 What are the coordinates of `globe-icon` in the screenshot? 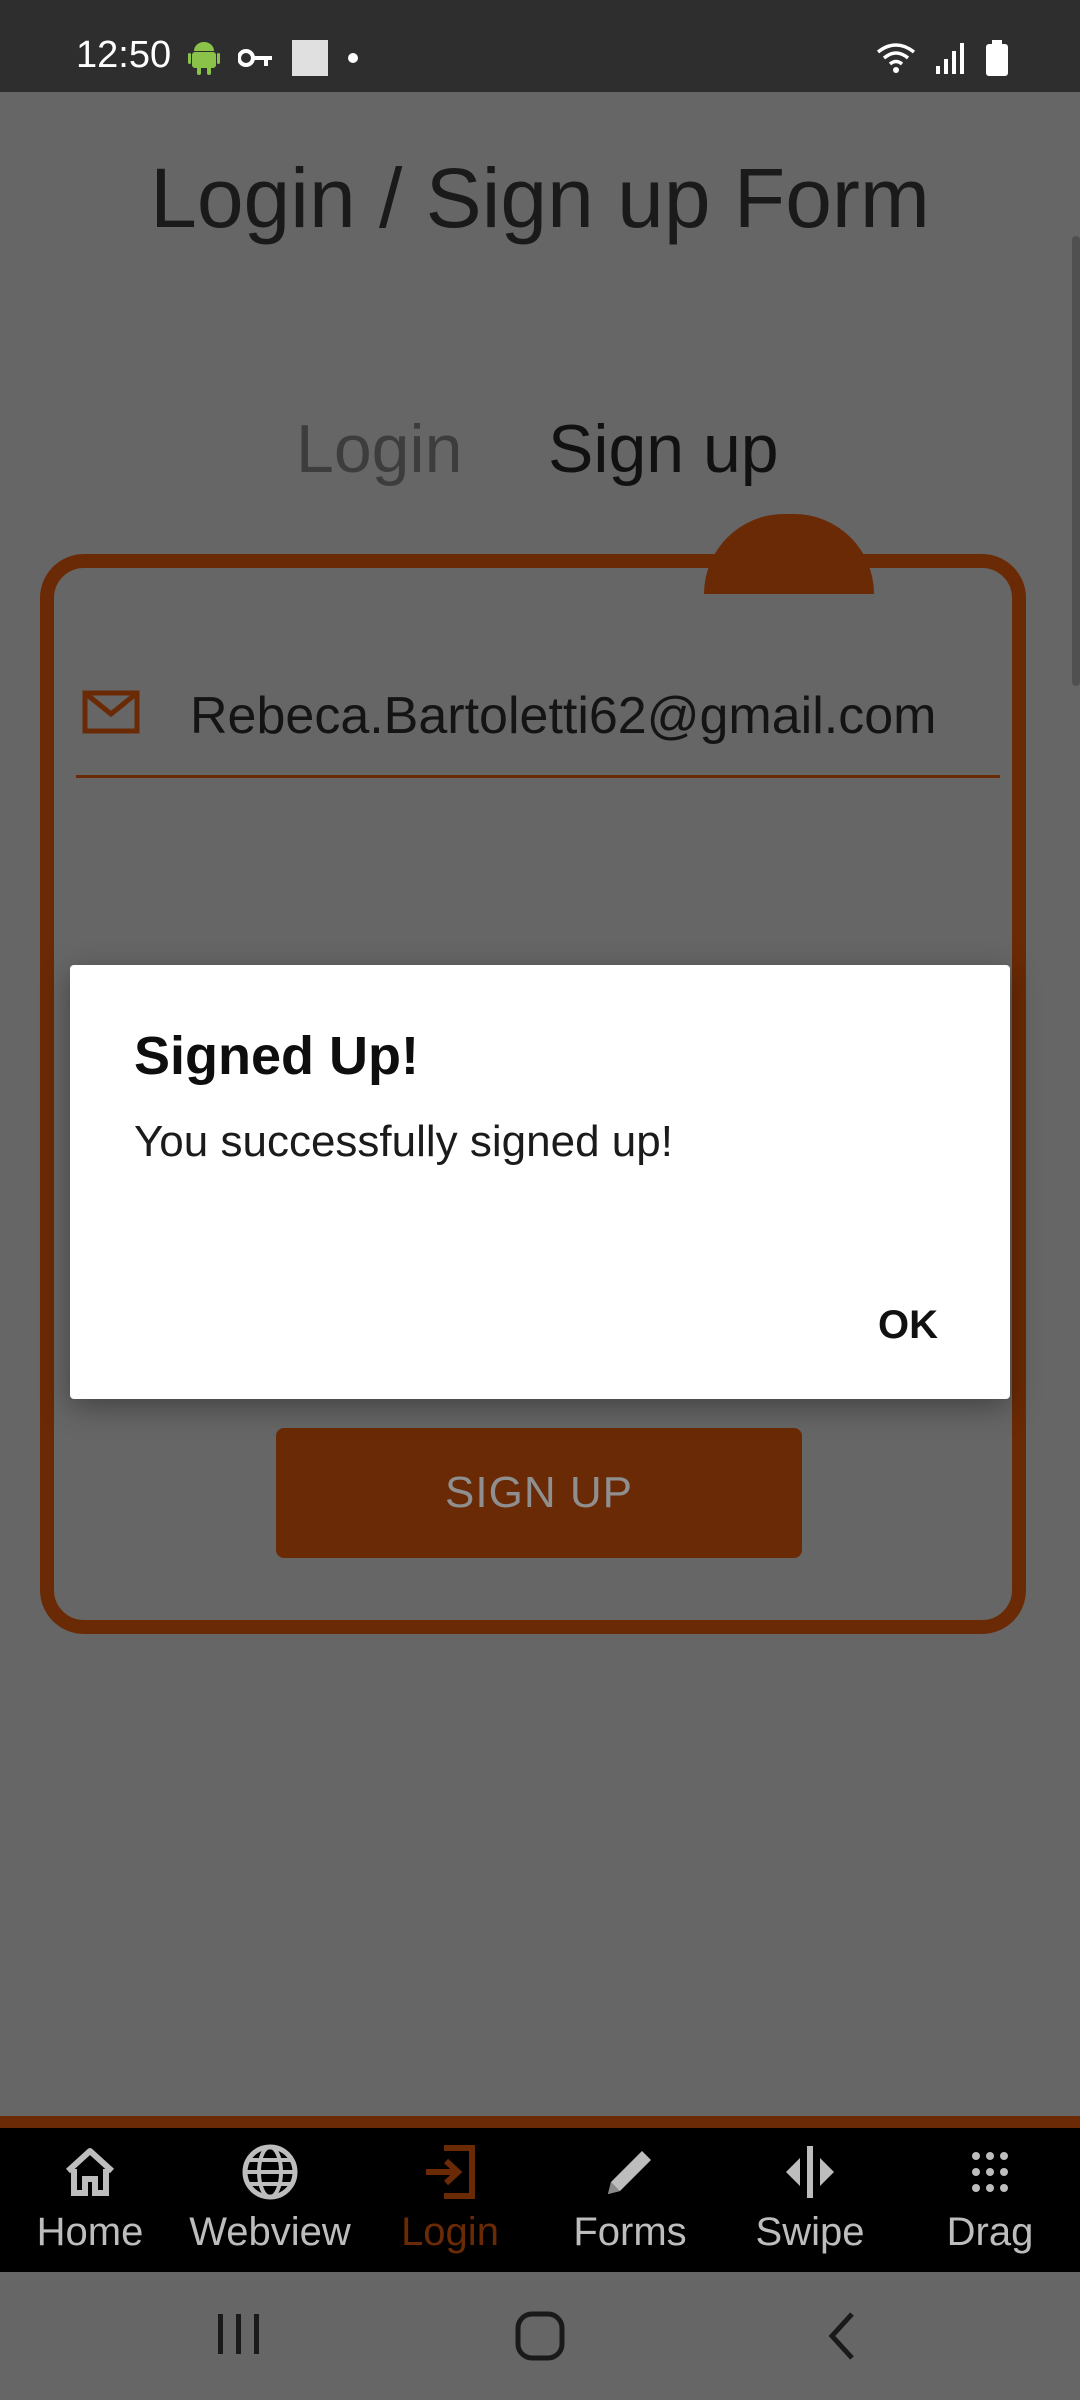 It's located at (270, 2172).